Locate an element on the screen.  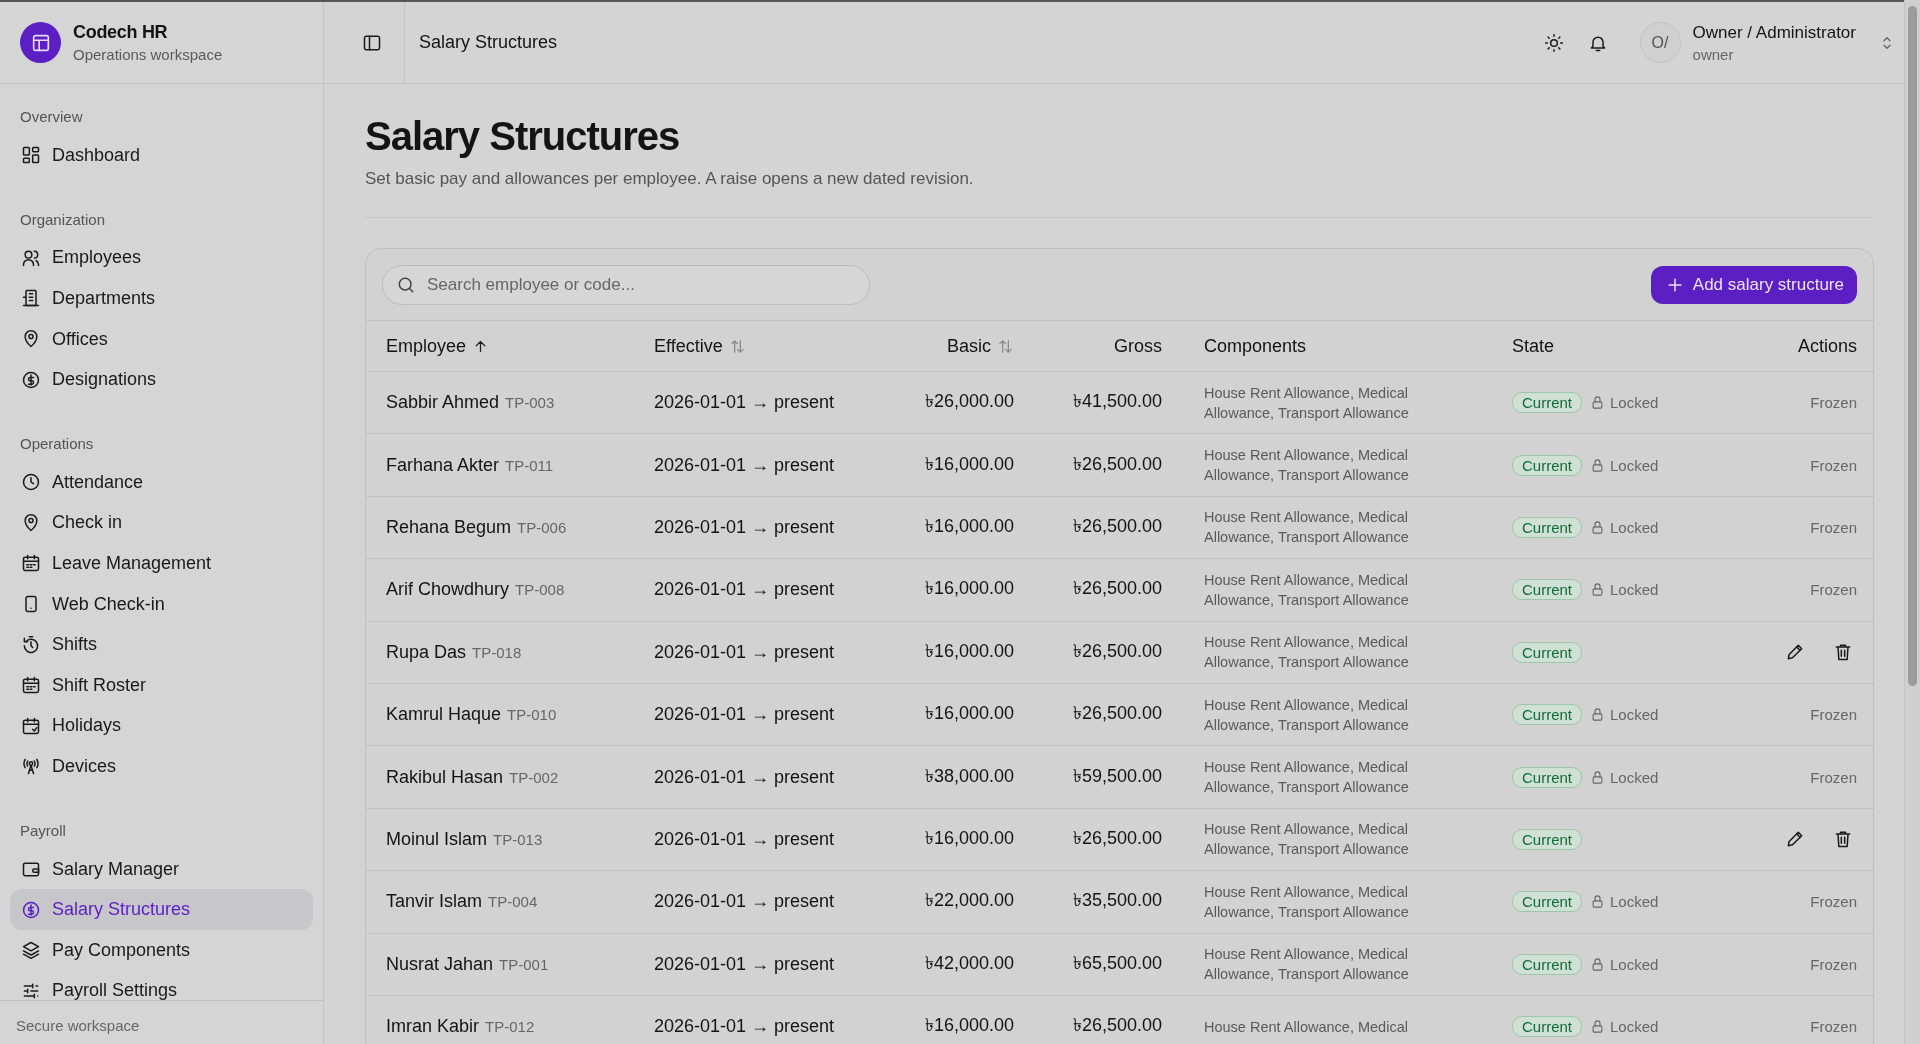
page-subtitle: Set basic pay and allowances per employee. A raise opens a new dated revision. is located at coordinates (670, 179).